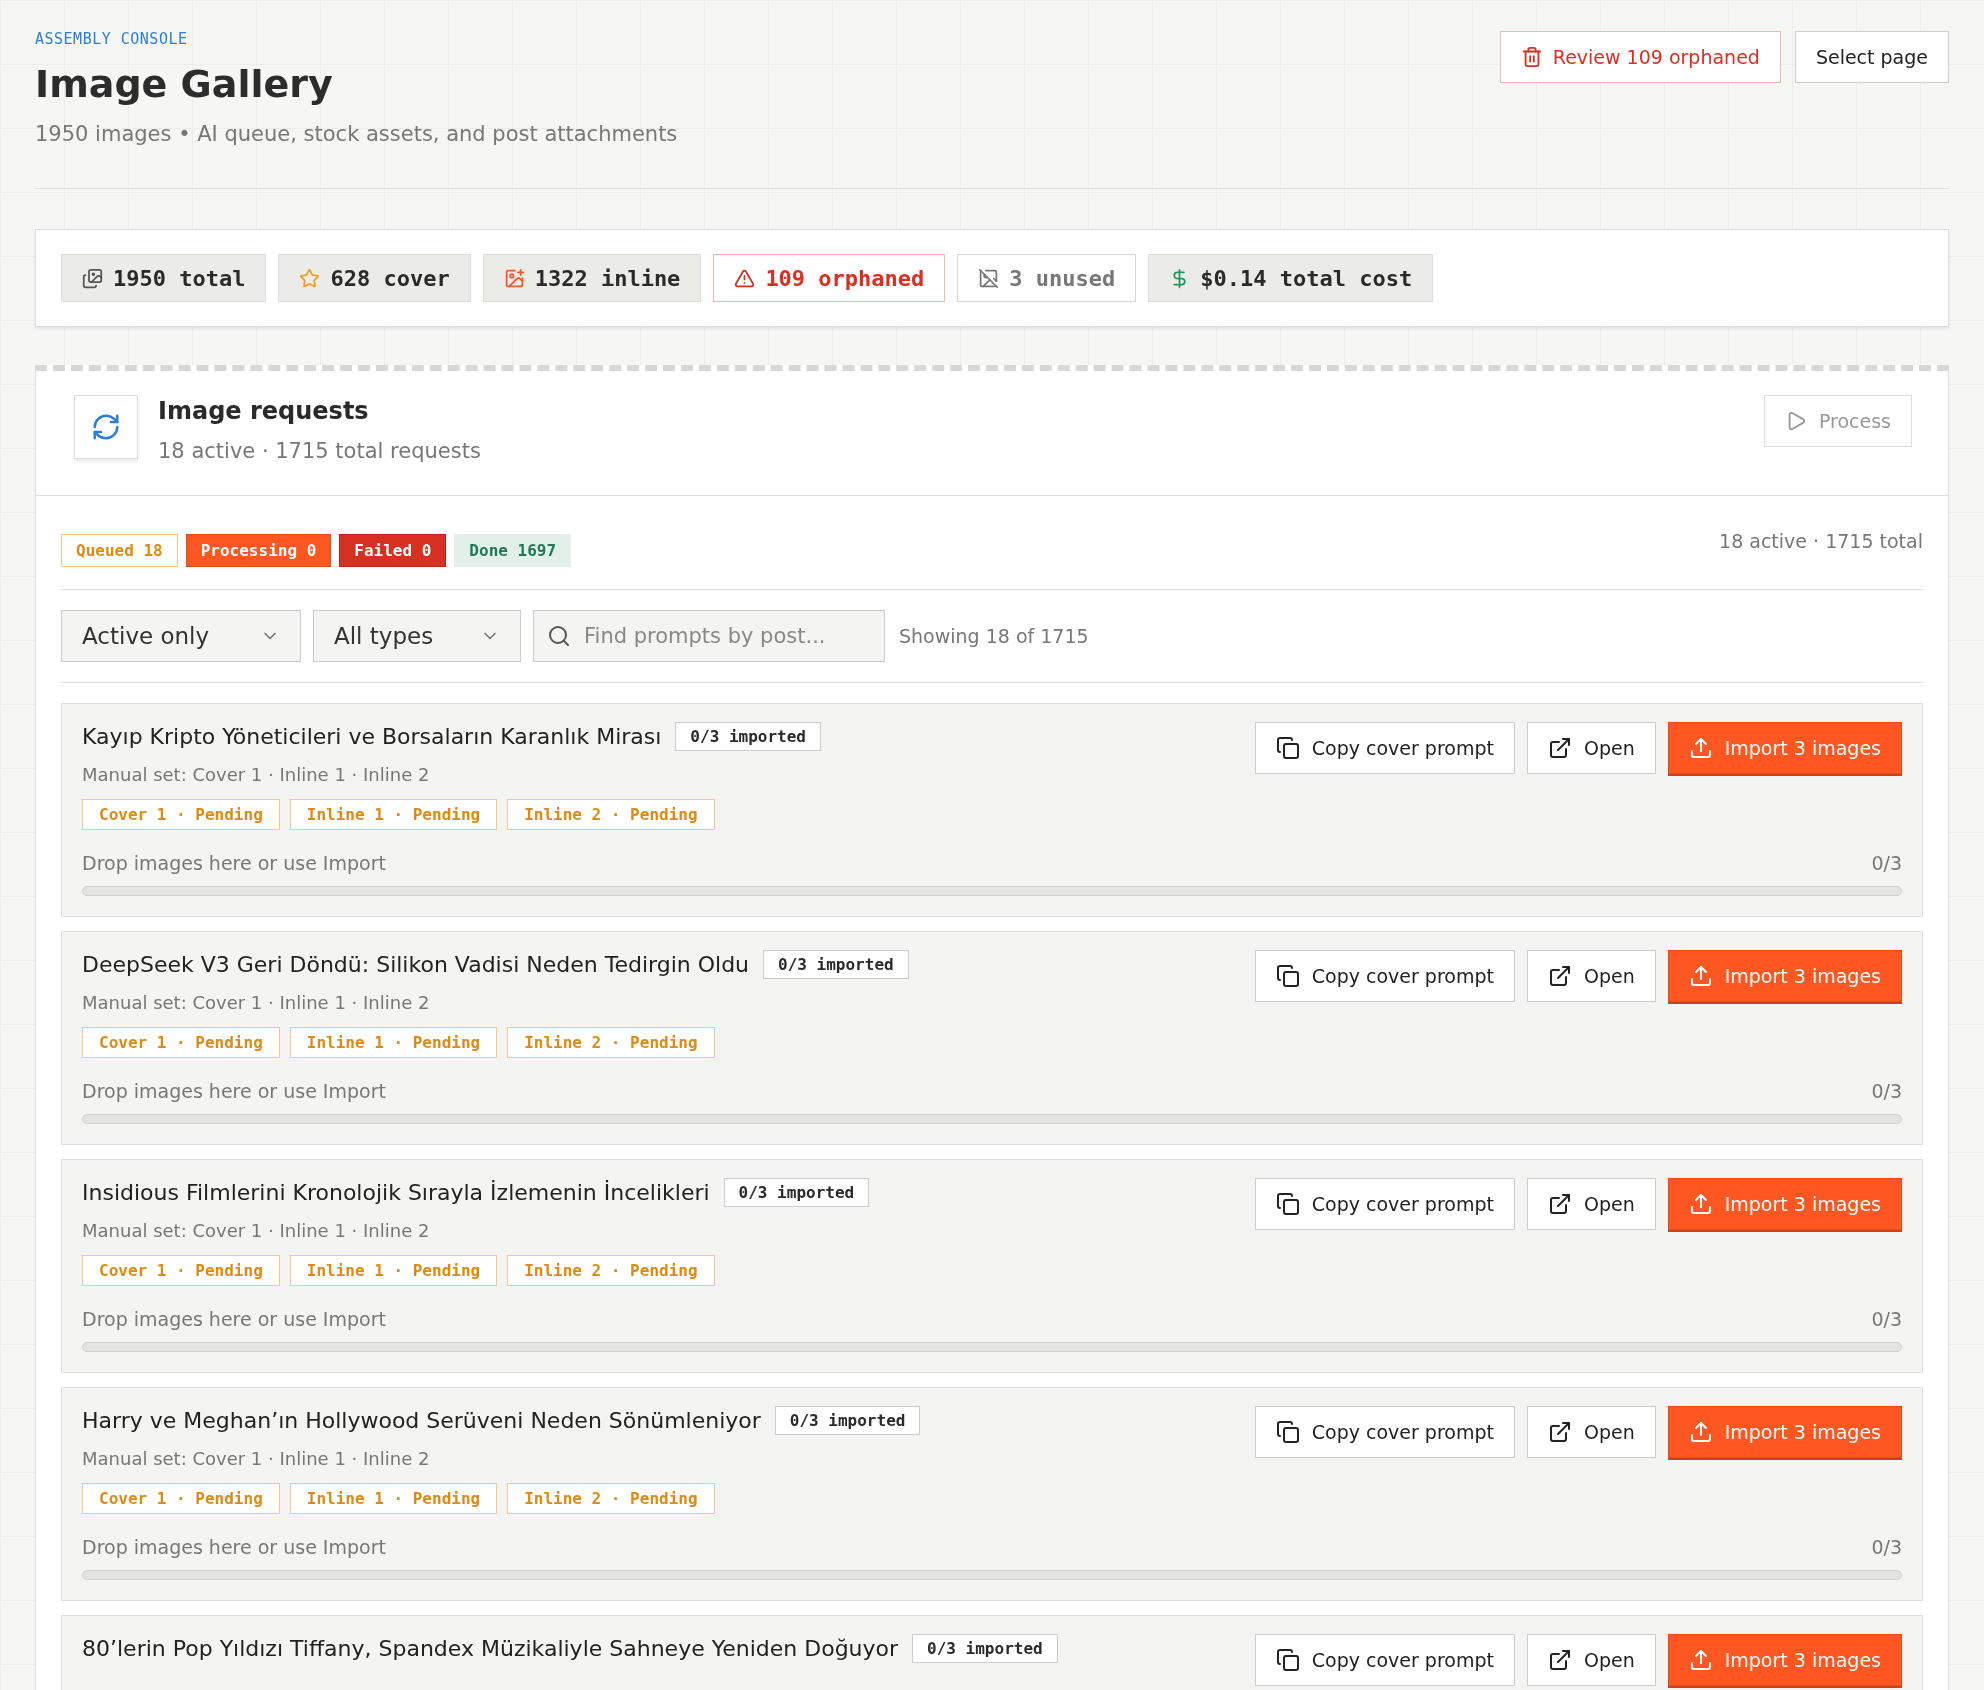 The height and width of the screenshot is (1690, 1984). What do you see at coordinates (356, 134) in the screenshot?
I see `page-subtitle: 1950 images • AI queue, stock assets, and post attachments` at bounding box center [356, 134].